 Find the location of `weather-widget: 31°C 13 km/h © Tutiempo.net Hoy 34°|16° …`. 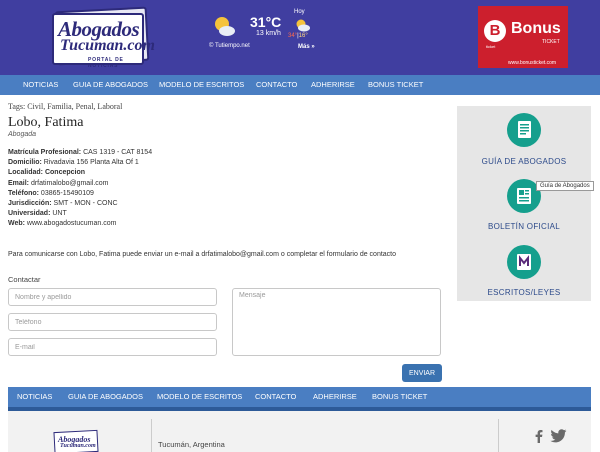

weather-widget: 31°C 13 km/h © Tutiempo.net Hoy 34°|16° … is located at coordinates (271, 36).